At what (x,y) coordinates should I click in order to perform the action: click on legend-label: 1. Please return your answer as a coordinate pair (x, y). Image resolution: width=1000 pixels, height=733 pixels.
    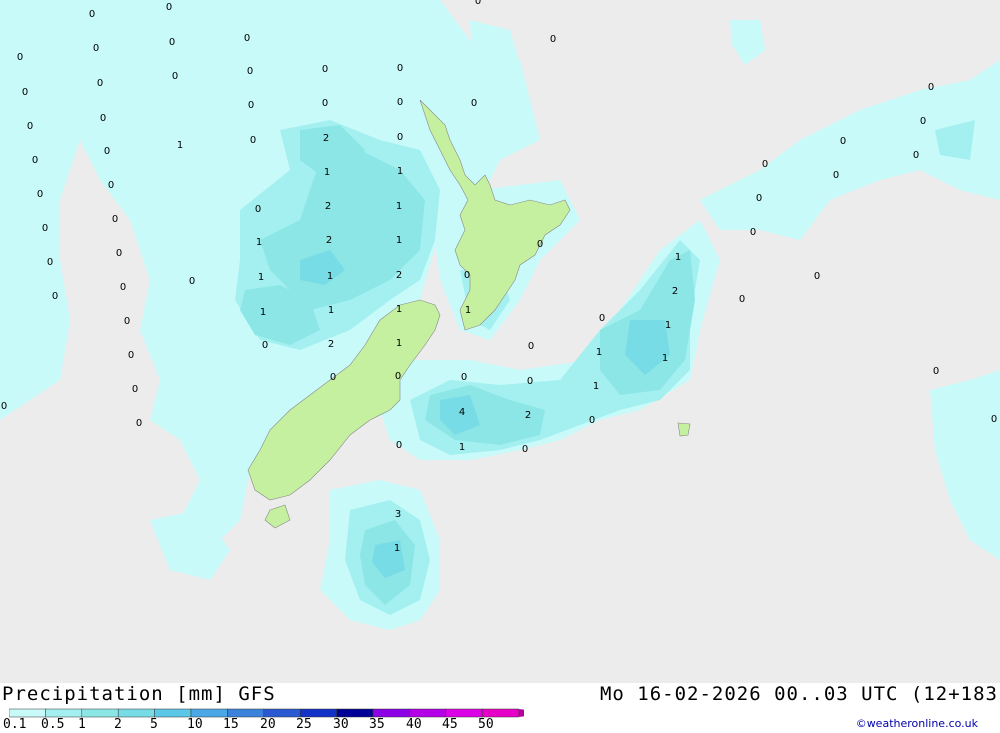
    Looking at the image, I should click on (82, 724).